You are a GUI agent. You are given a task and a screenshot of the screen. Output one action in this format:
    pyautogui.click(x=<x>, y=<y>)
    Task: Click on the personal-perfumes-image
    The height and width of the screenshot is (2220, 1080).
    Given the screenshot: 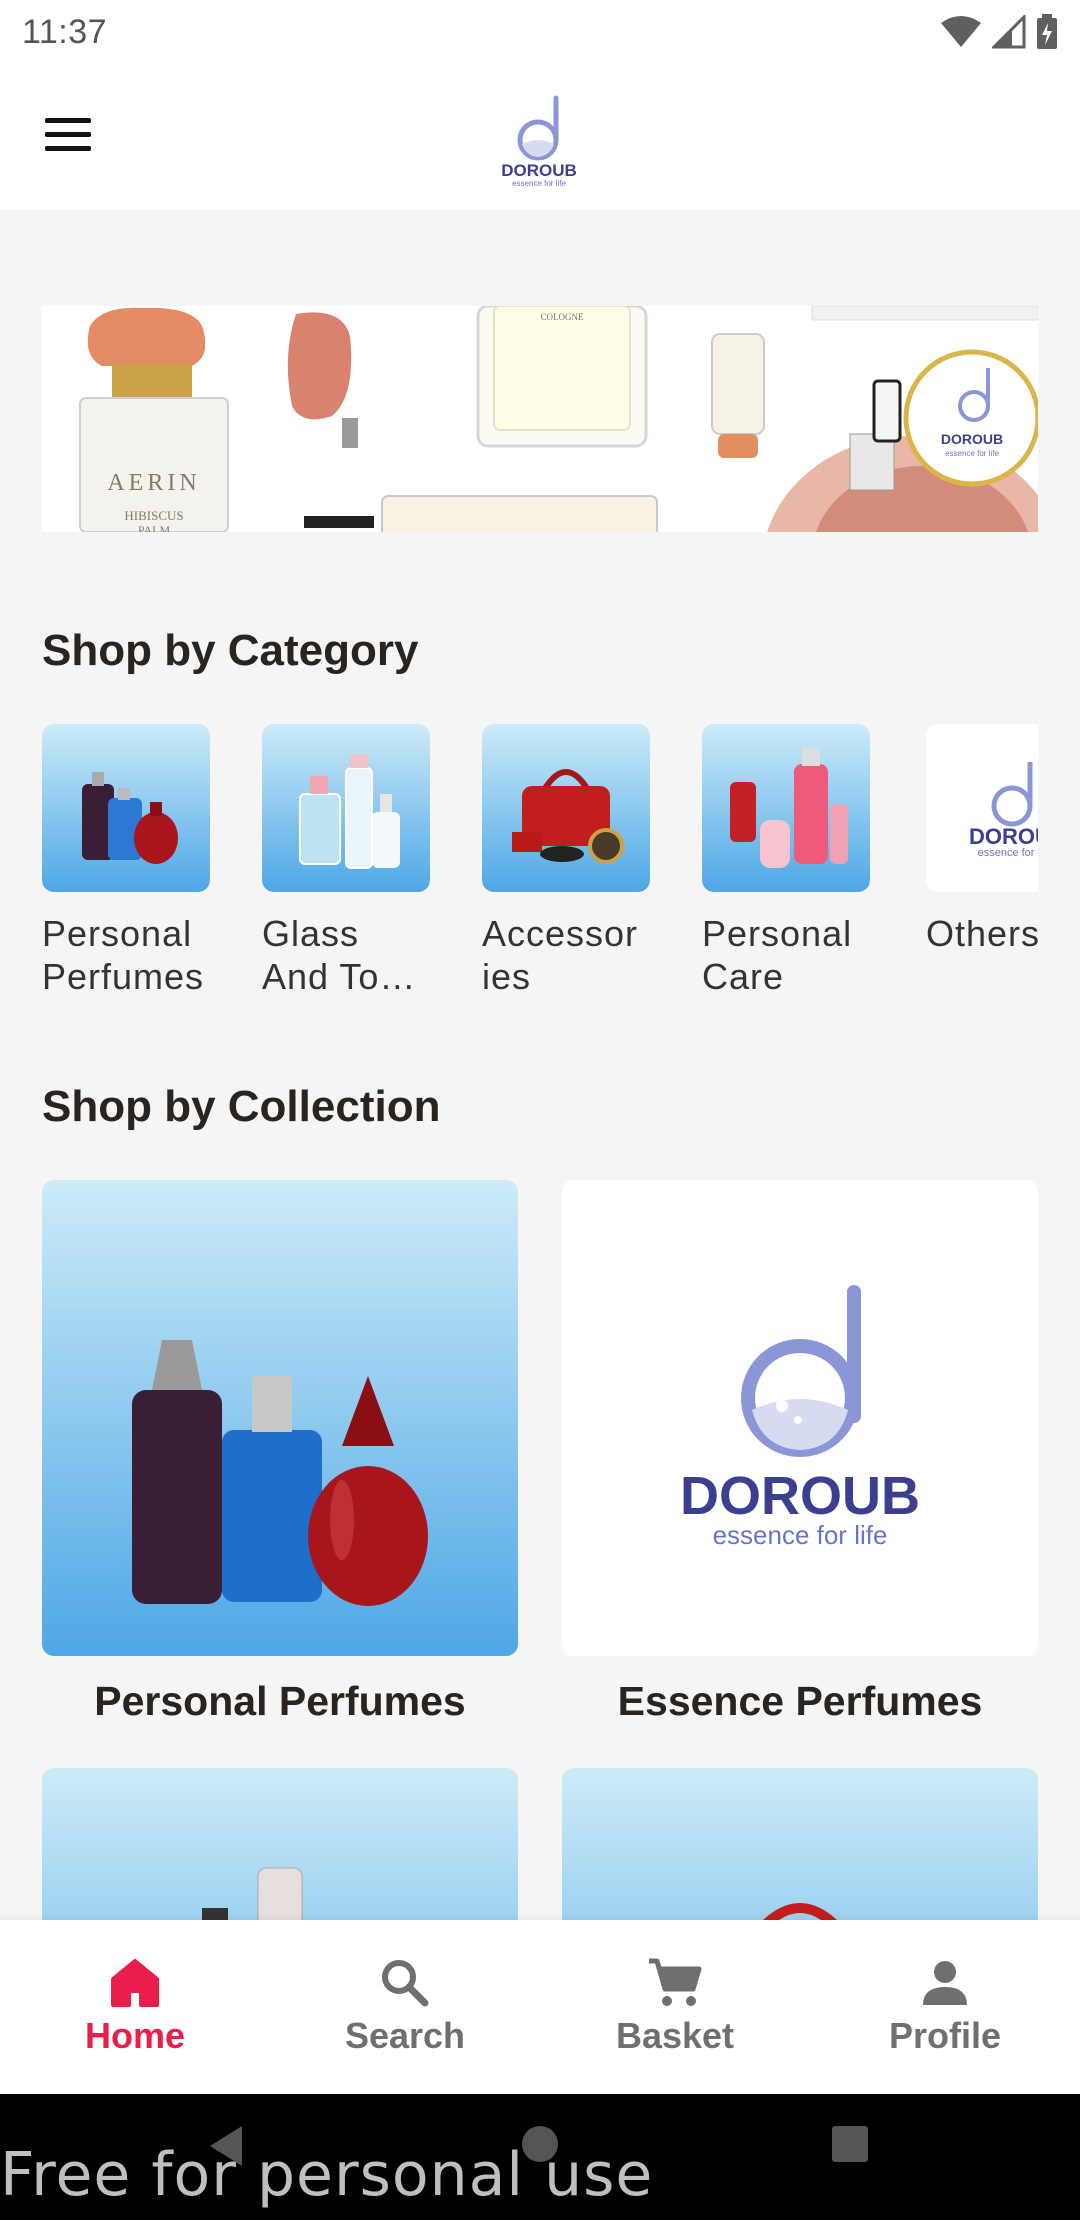 What is the action you would take?
    pyautogui.click(x=280, y=1418)
    